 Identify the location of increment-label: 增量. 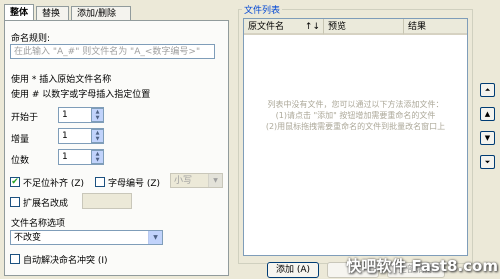
(20, 140).